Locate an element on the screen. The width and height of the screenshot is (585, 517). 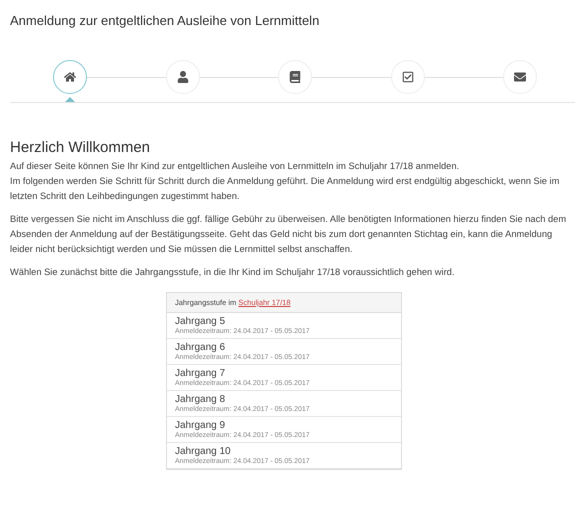
grade-title: Jahrgang 5 is located at coordinates (200, 321).